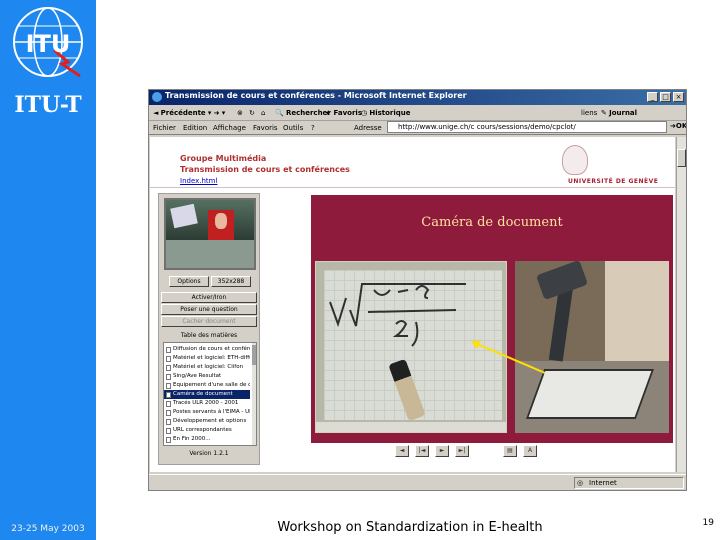  Describe the element at coordinates (211, 358) in the screenshot. I see `toc-item-label: Matériel et logiciel: ETH-diffusion` at that location.